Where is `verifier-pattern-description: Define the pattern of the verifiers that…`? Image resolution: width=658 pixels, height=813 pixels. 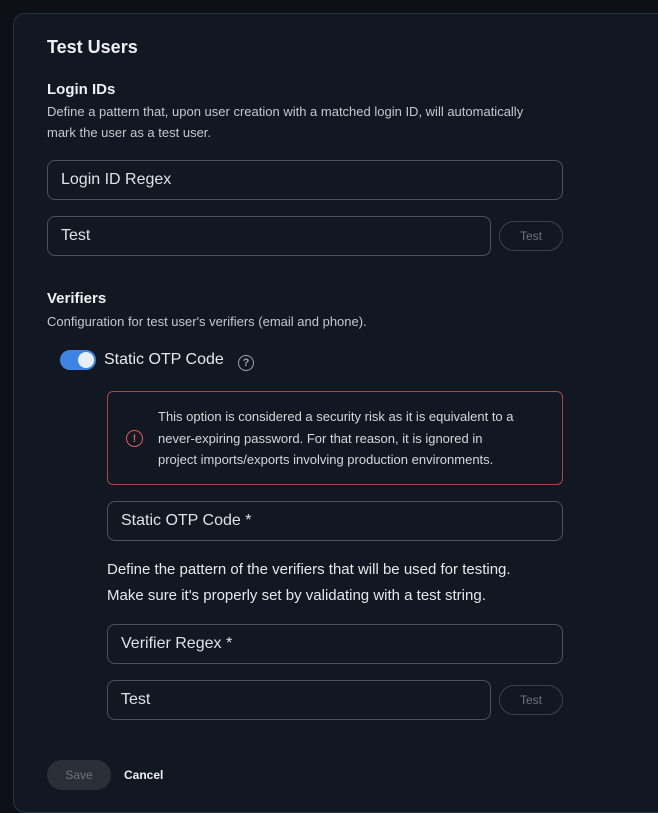
verifier-pattern-description: Define the pattern of the verifiers that… is located at coordinates (309, 582).